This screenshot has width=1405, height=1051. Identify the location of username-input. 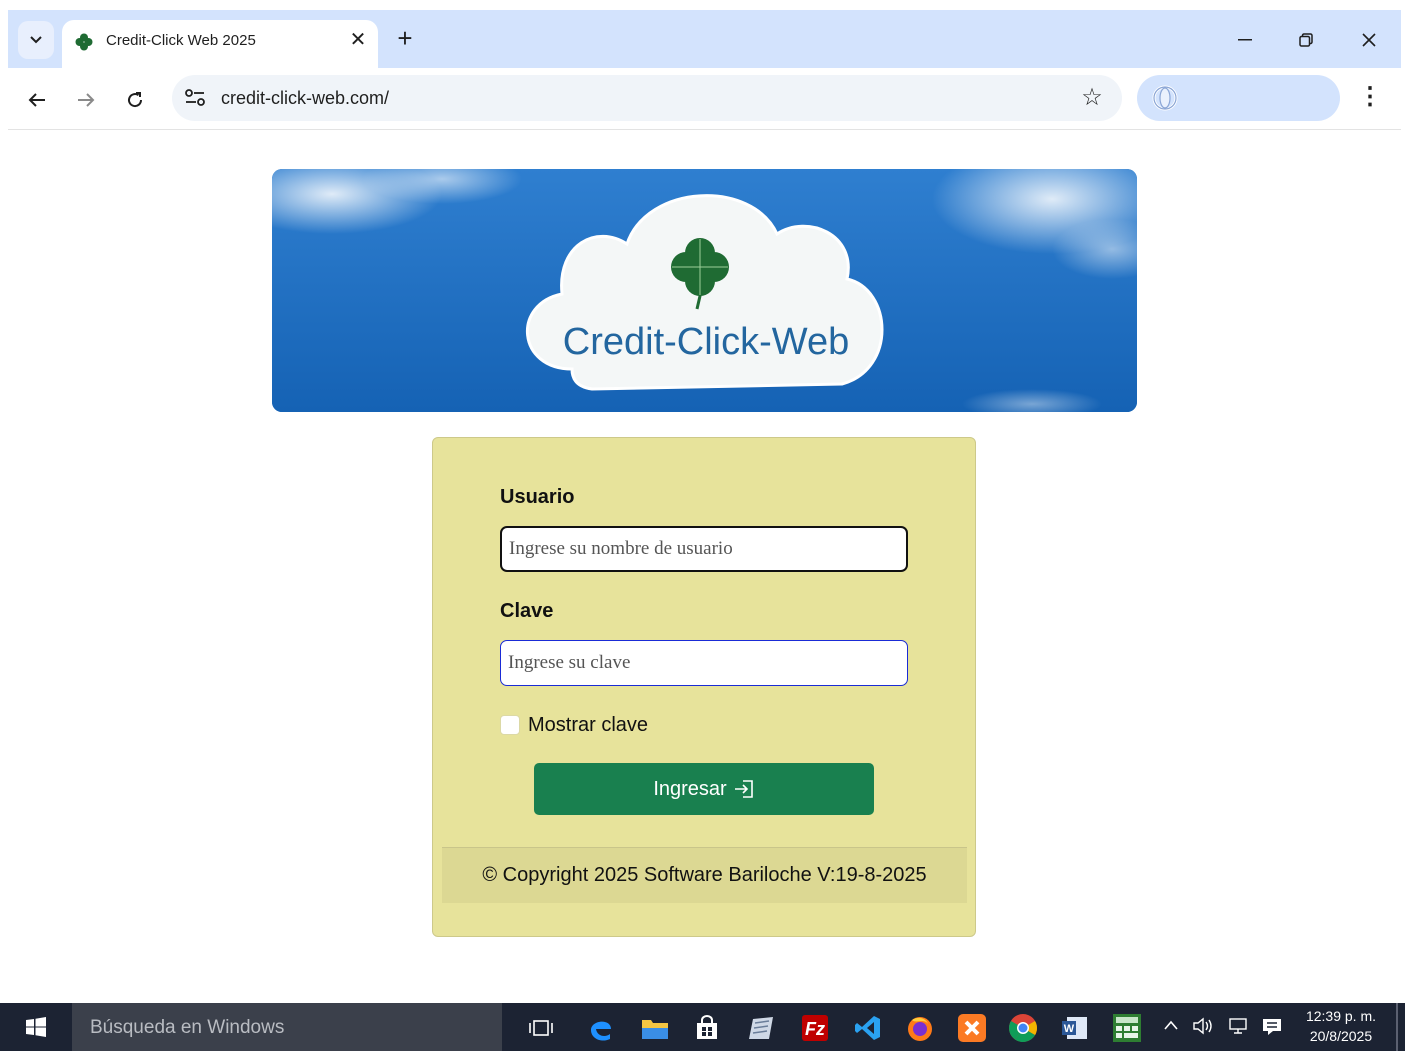
(704, 549).